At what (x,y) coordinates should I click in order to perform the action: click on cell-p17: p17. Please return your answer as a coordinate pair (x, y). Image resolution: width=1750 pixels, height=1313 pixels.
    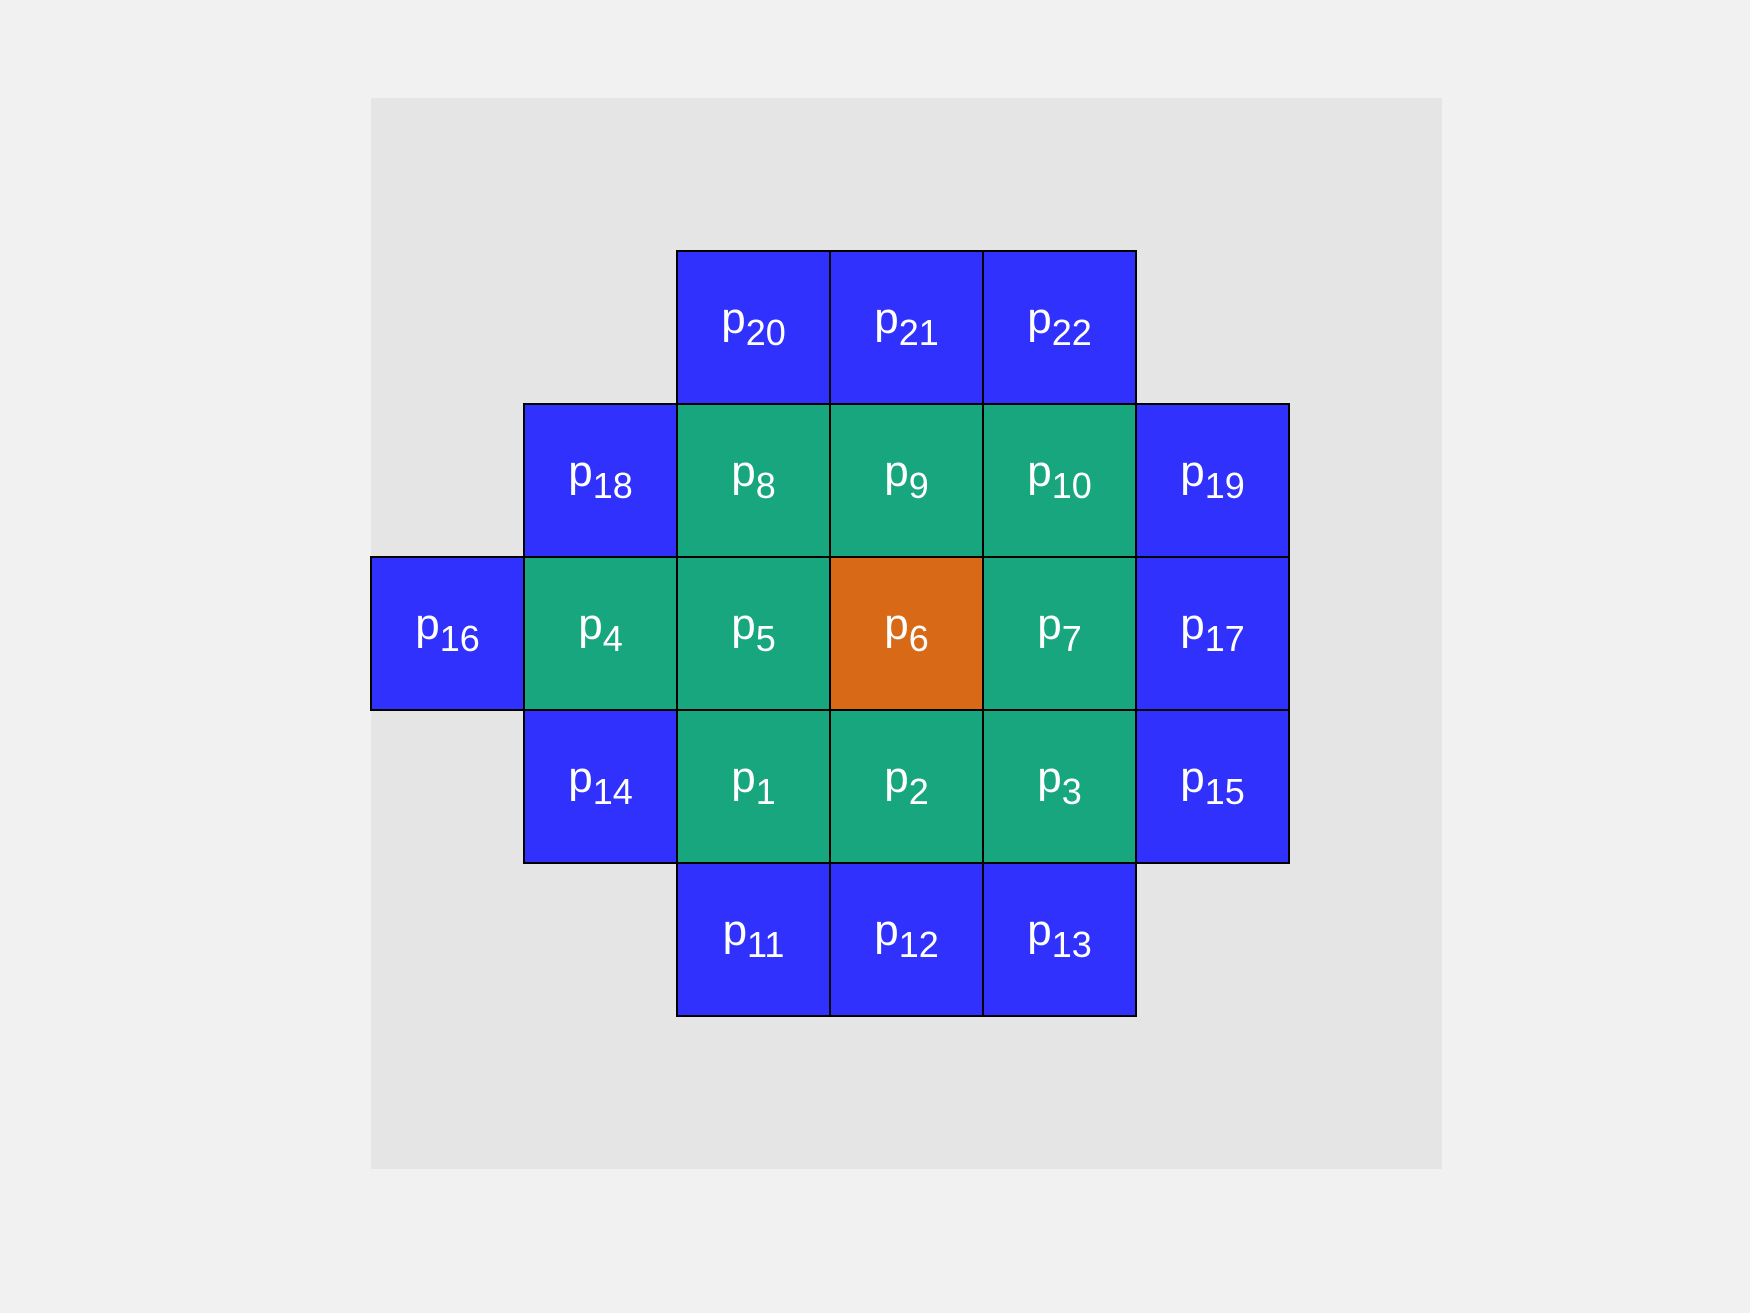
    Looking at the image, I should click on (1212, 633).